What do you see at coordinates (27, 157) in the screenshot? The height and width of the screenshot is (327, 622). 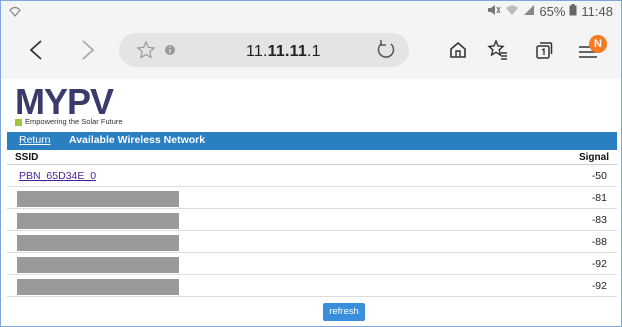 I see `column-header-ssid: SSID` at bounding box center [27, 157].